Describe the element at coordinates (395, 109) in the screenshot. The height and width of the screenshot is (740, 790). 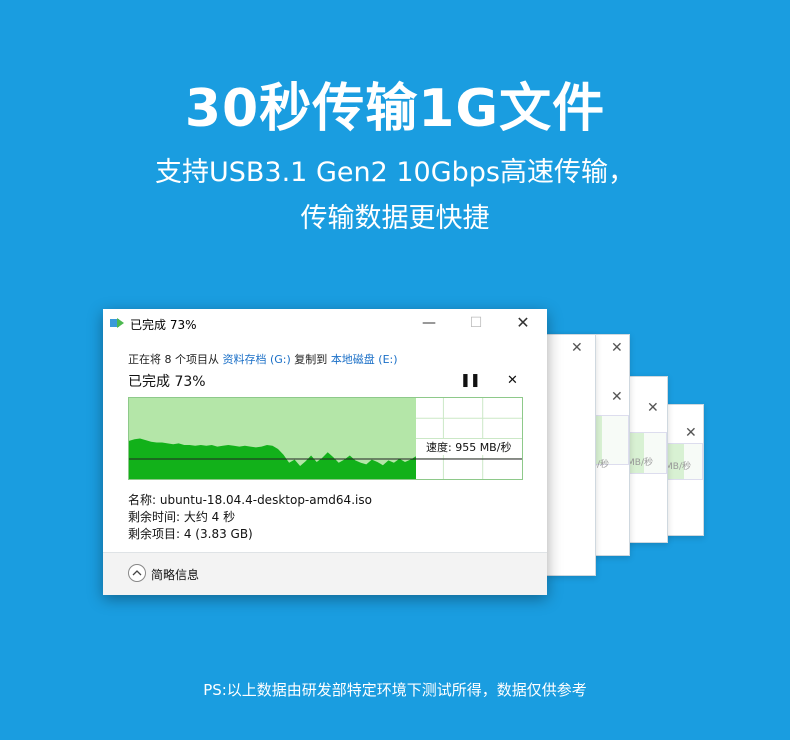
I see `hero-title: 30秒传输1G文件` at that location.